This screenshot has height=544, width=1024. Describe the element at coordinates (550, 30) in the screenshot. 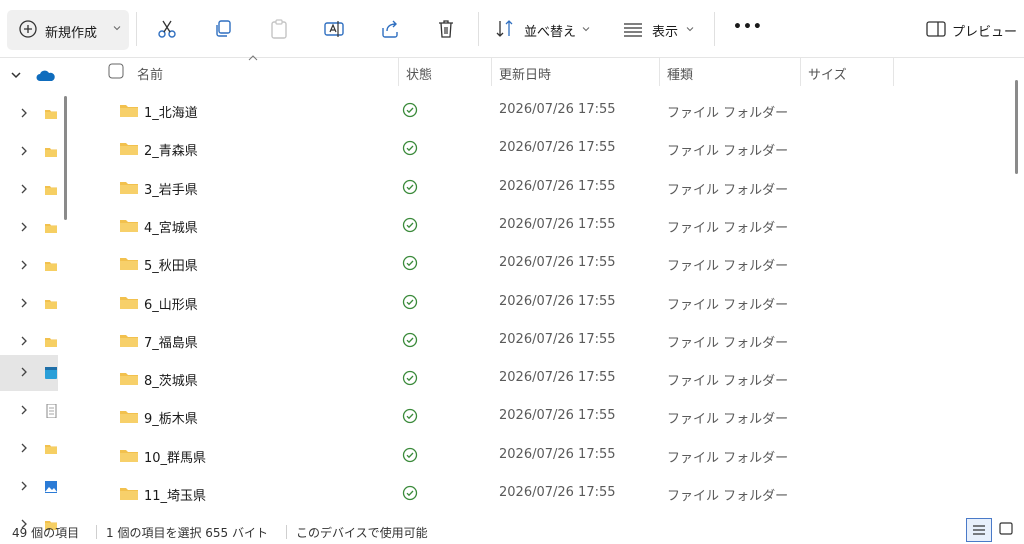

I see `sort-button-label: 並べ替え` at that location.